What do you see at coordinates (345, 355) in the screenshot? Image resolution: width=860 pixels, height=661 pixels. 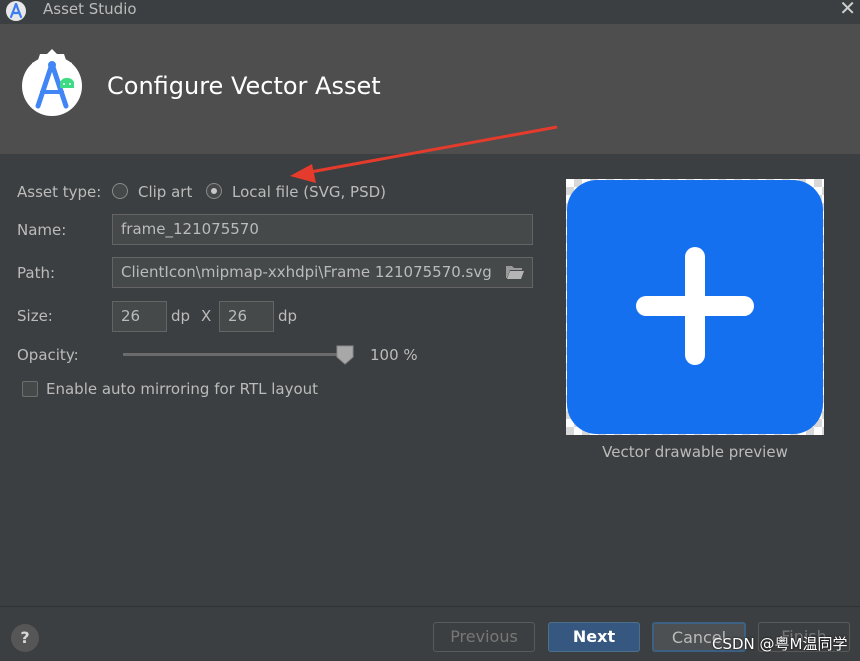 I see `opacity-slider-thumb` at bounding box center [345, 355].